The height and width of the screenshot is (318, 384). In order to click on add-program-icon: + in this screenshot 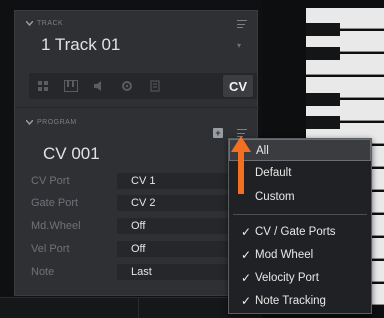, I will do `click(218, 133)`.